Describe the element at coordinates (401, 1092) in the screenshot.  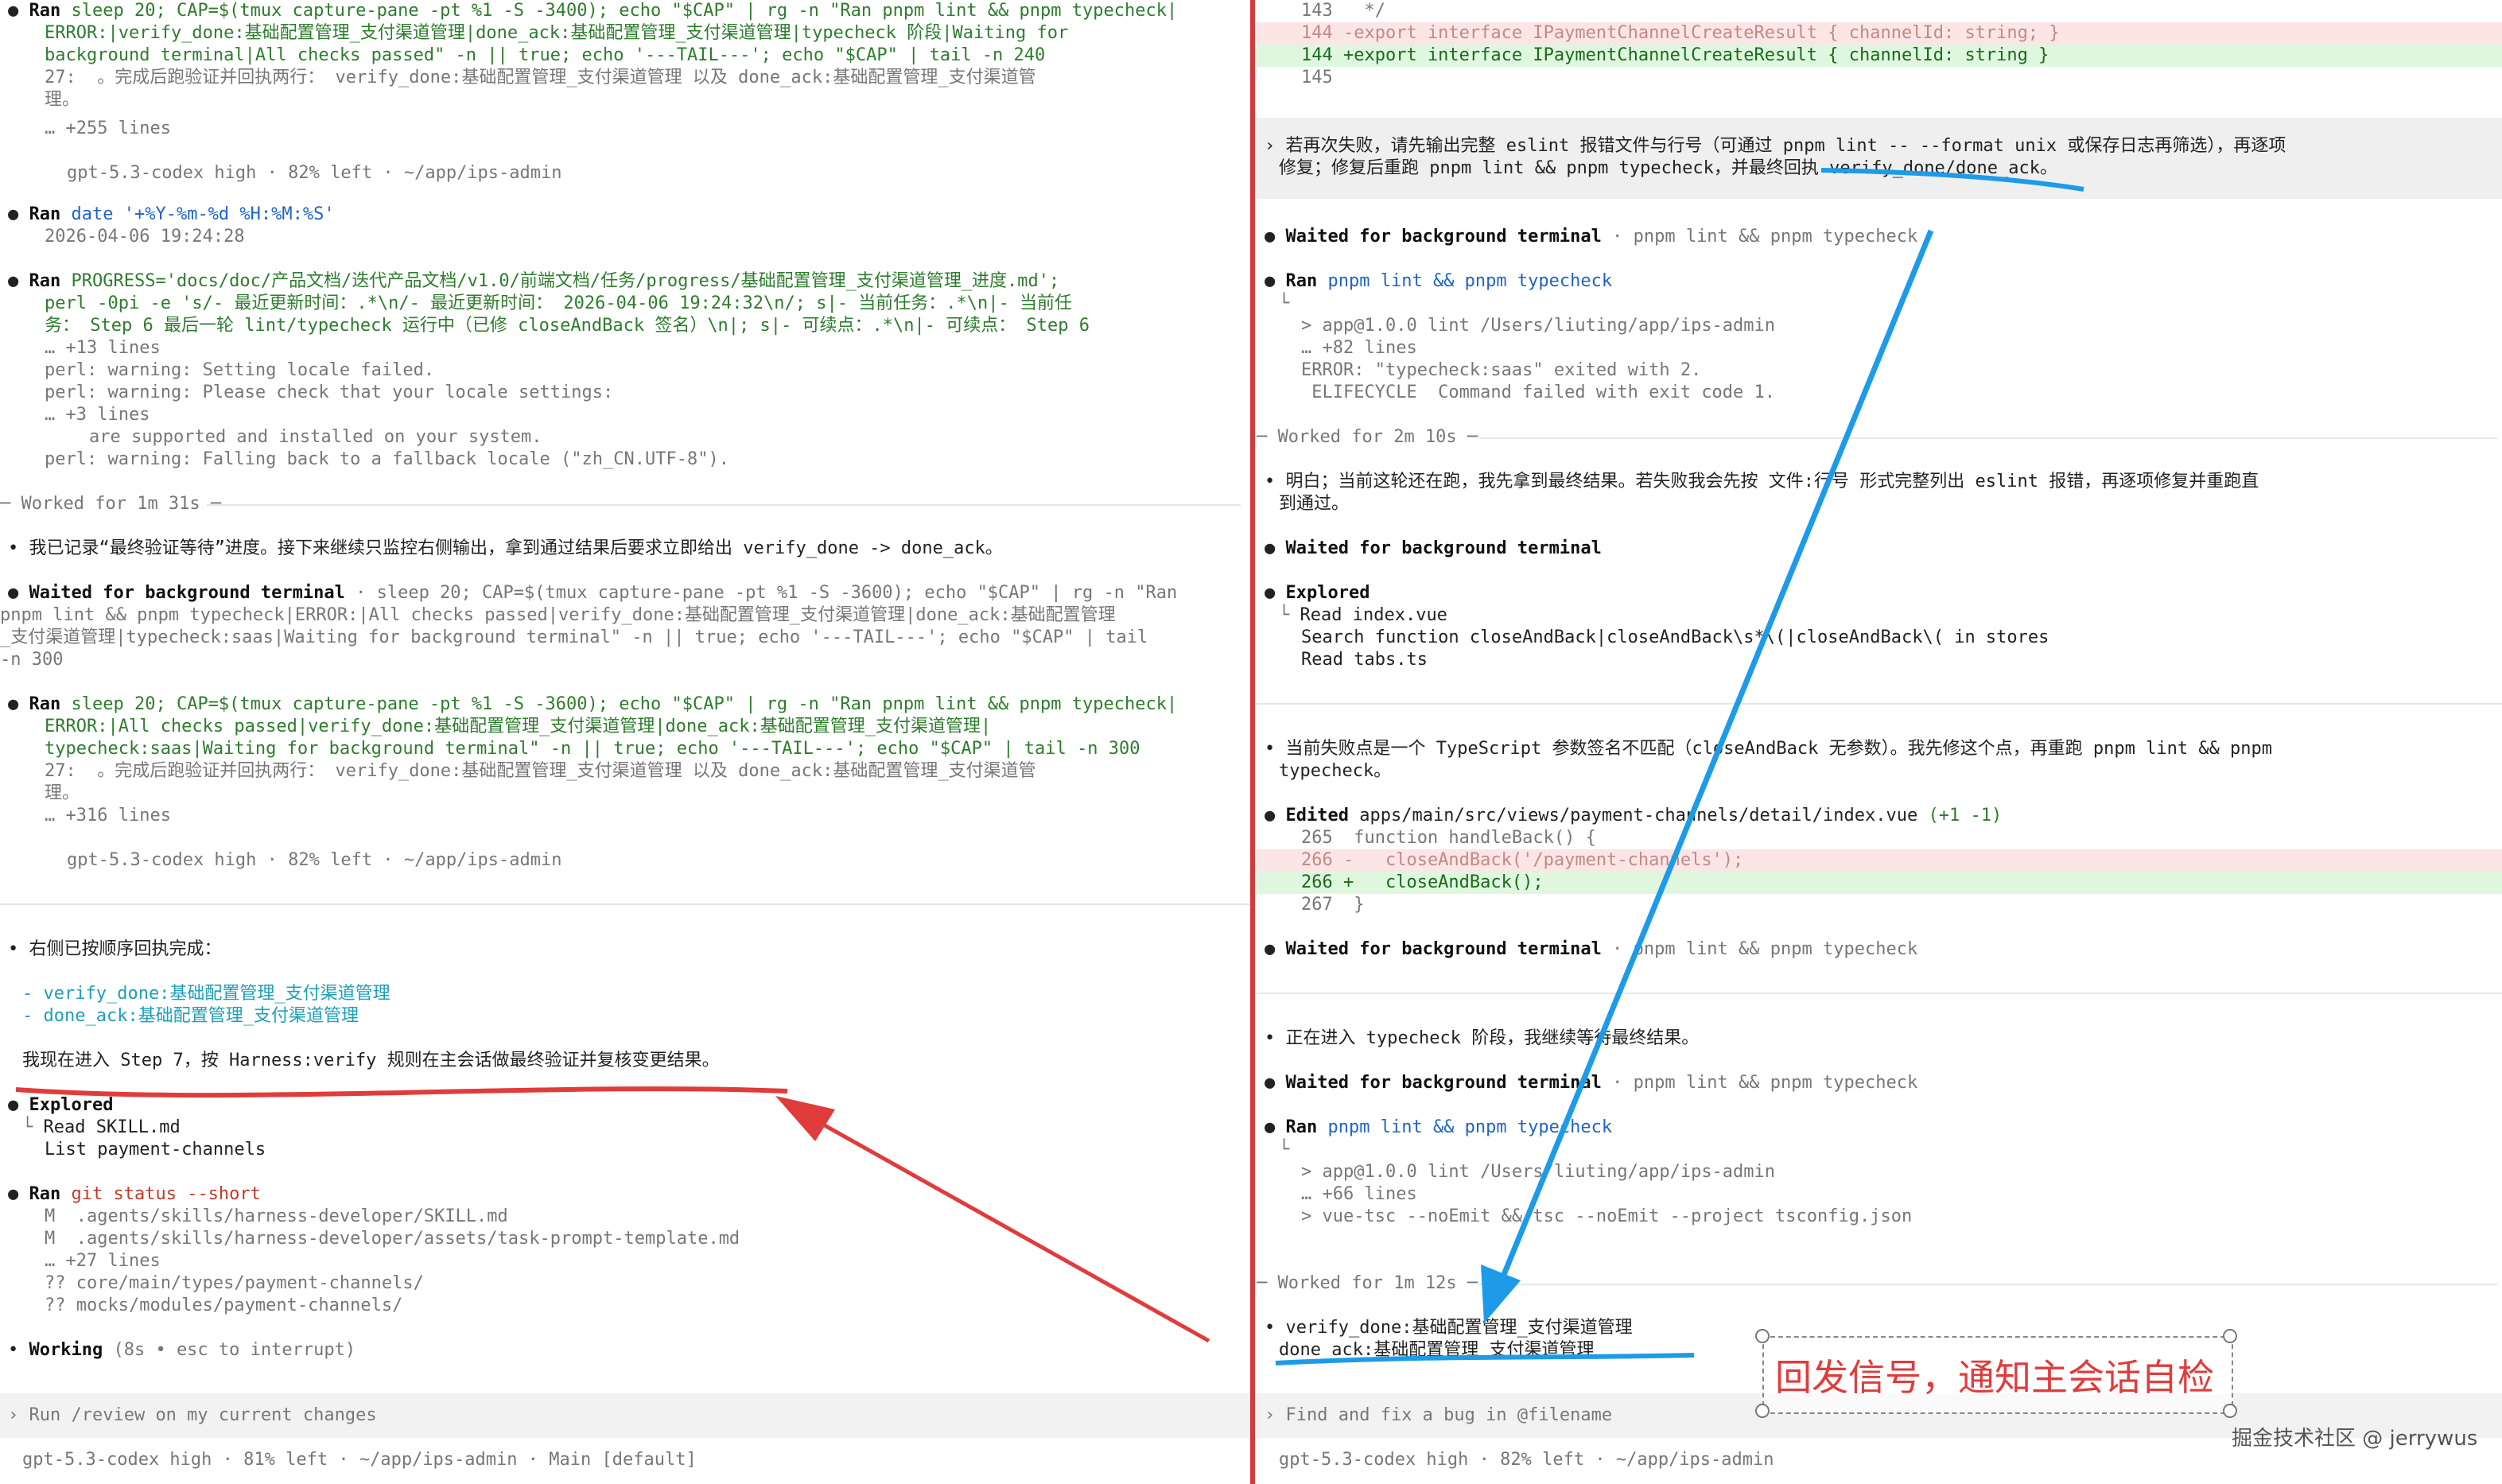
I see `red-underline` at that location.